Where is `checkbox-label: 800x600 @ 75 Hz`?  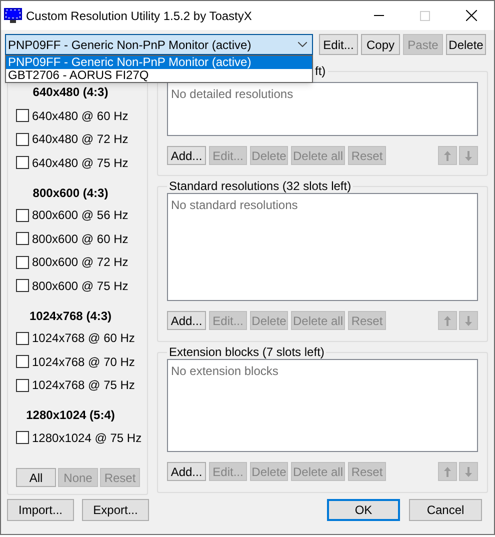
checkbox-label: 800x600 @ 75 Hz is located at coordinates (80, 285).